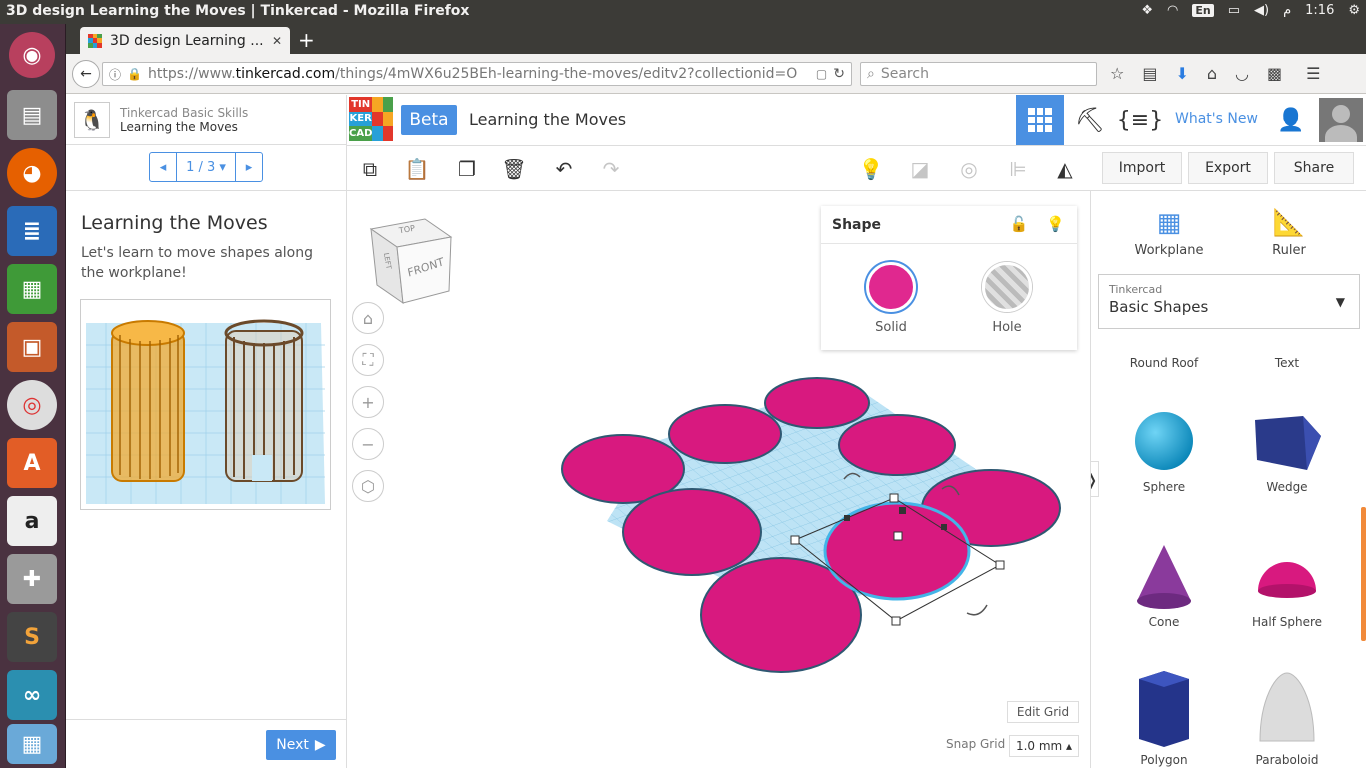  What do you see at coordinates (1181, 73) in the screenshot?
I see `downloads-icon: ⬇` at bounding box center [1181, 73].